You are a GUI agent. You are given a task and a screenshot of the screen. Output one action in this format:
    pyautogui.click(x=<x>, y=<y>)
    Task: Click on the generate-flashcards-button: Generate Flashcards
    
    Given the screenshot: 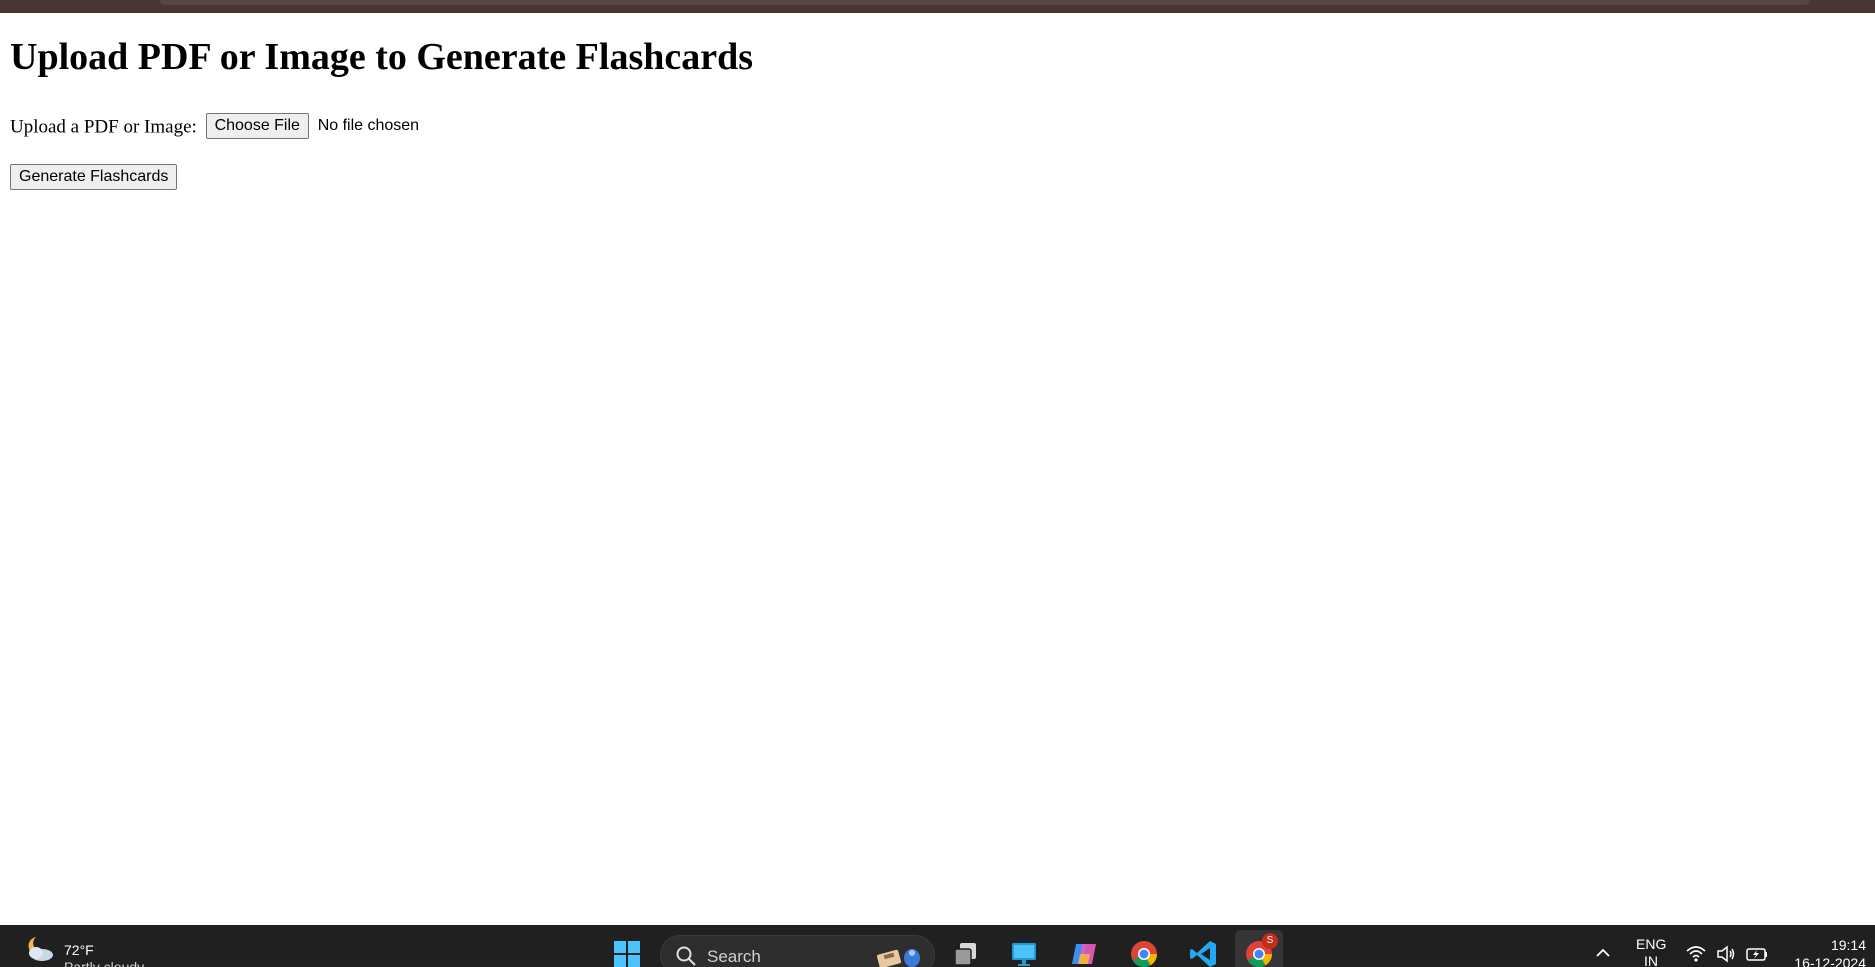 What is the action you would take?
    pyautogui.click(x=94, y=177)
    